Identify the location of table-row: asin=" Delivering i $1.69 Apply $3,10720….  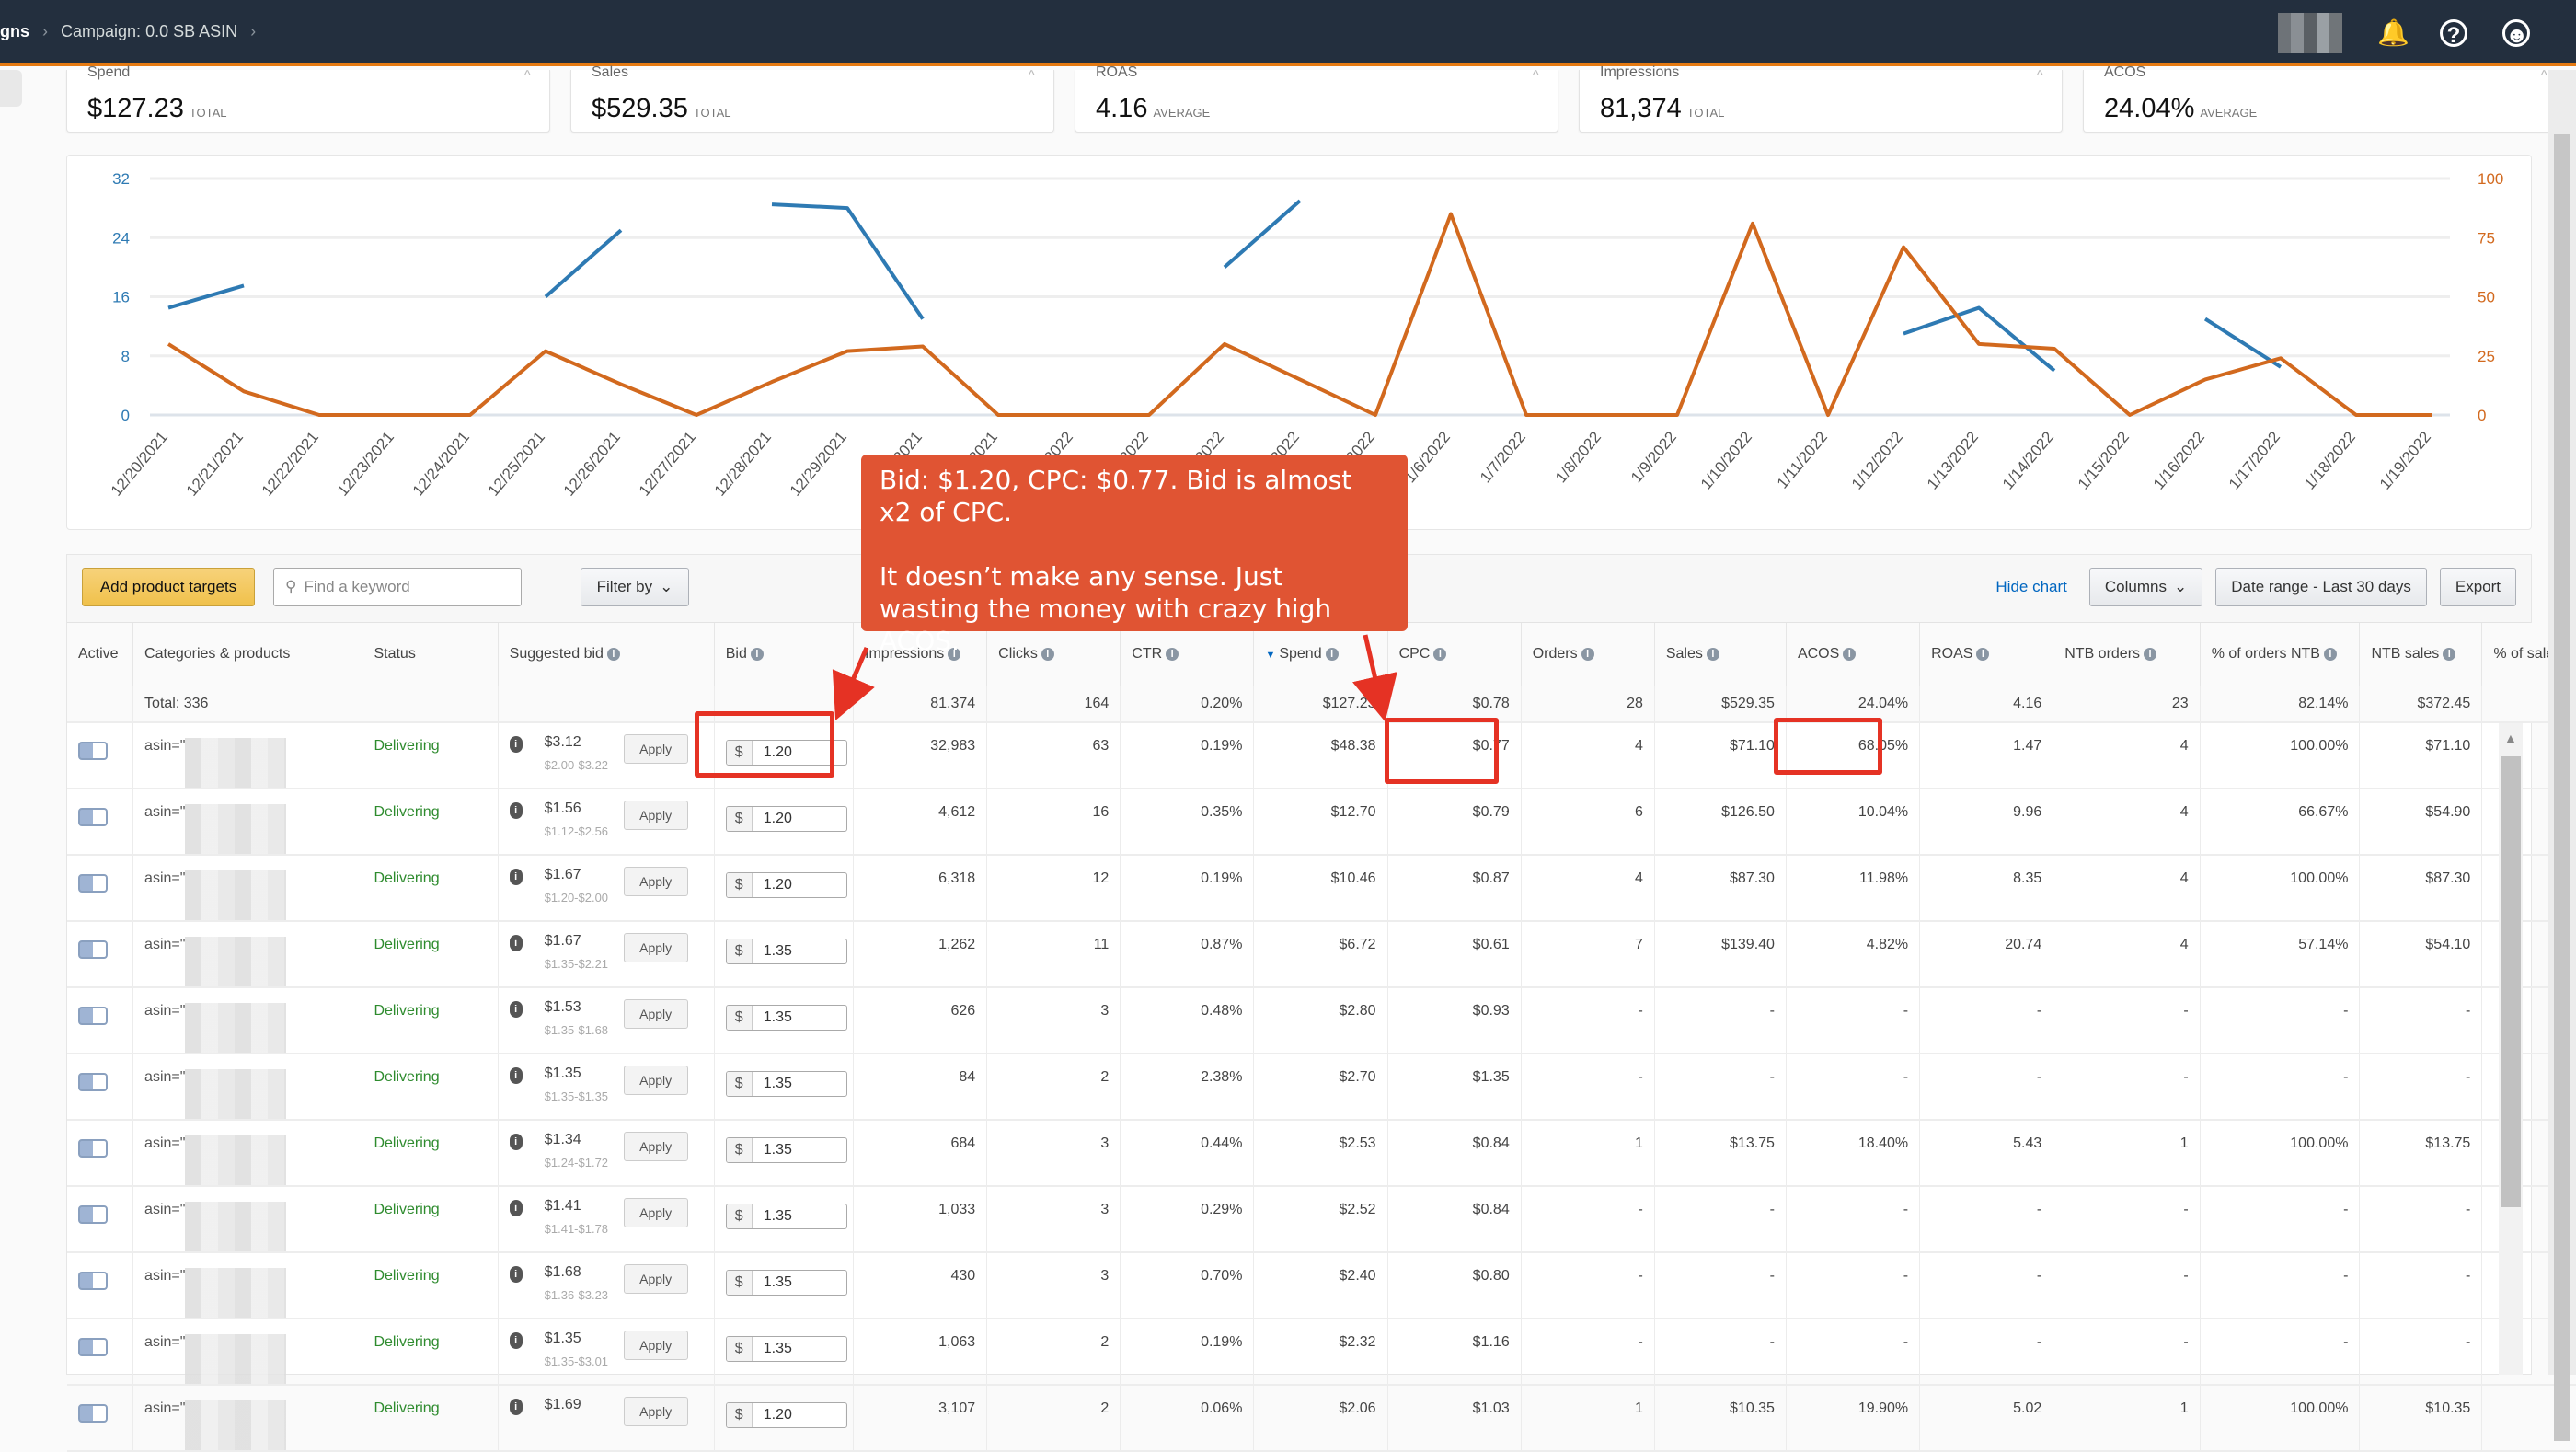
(1321, 1418).